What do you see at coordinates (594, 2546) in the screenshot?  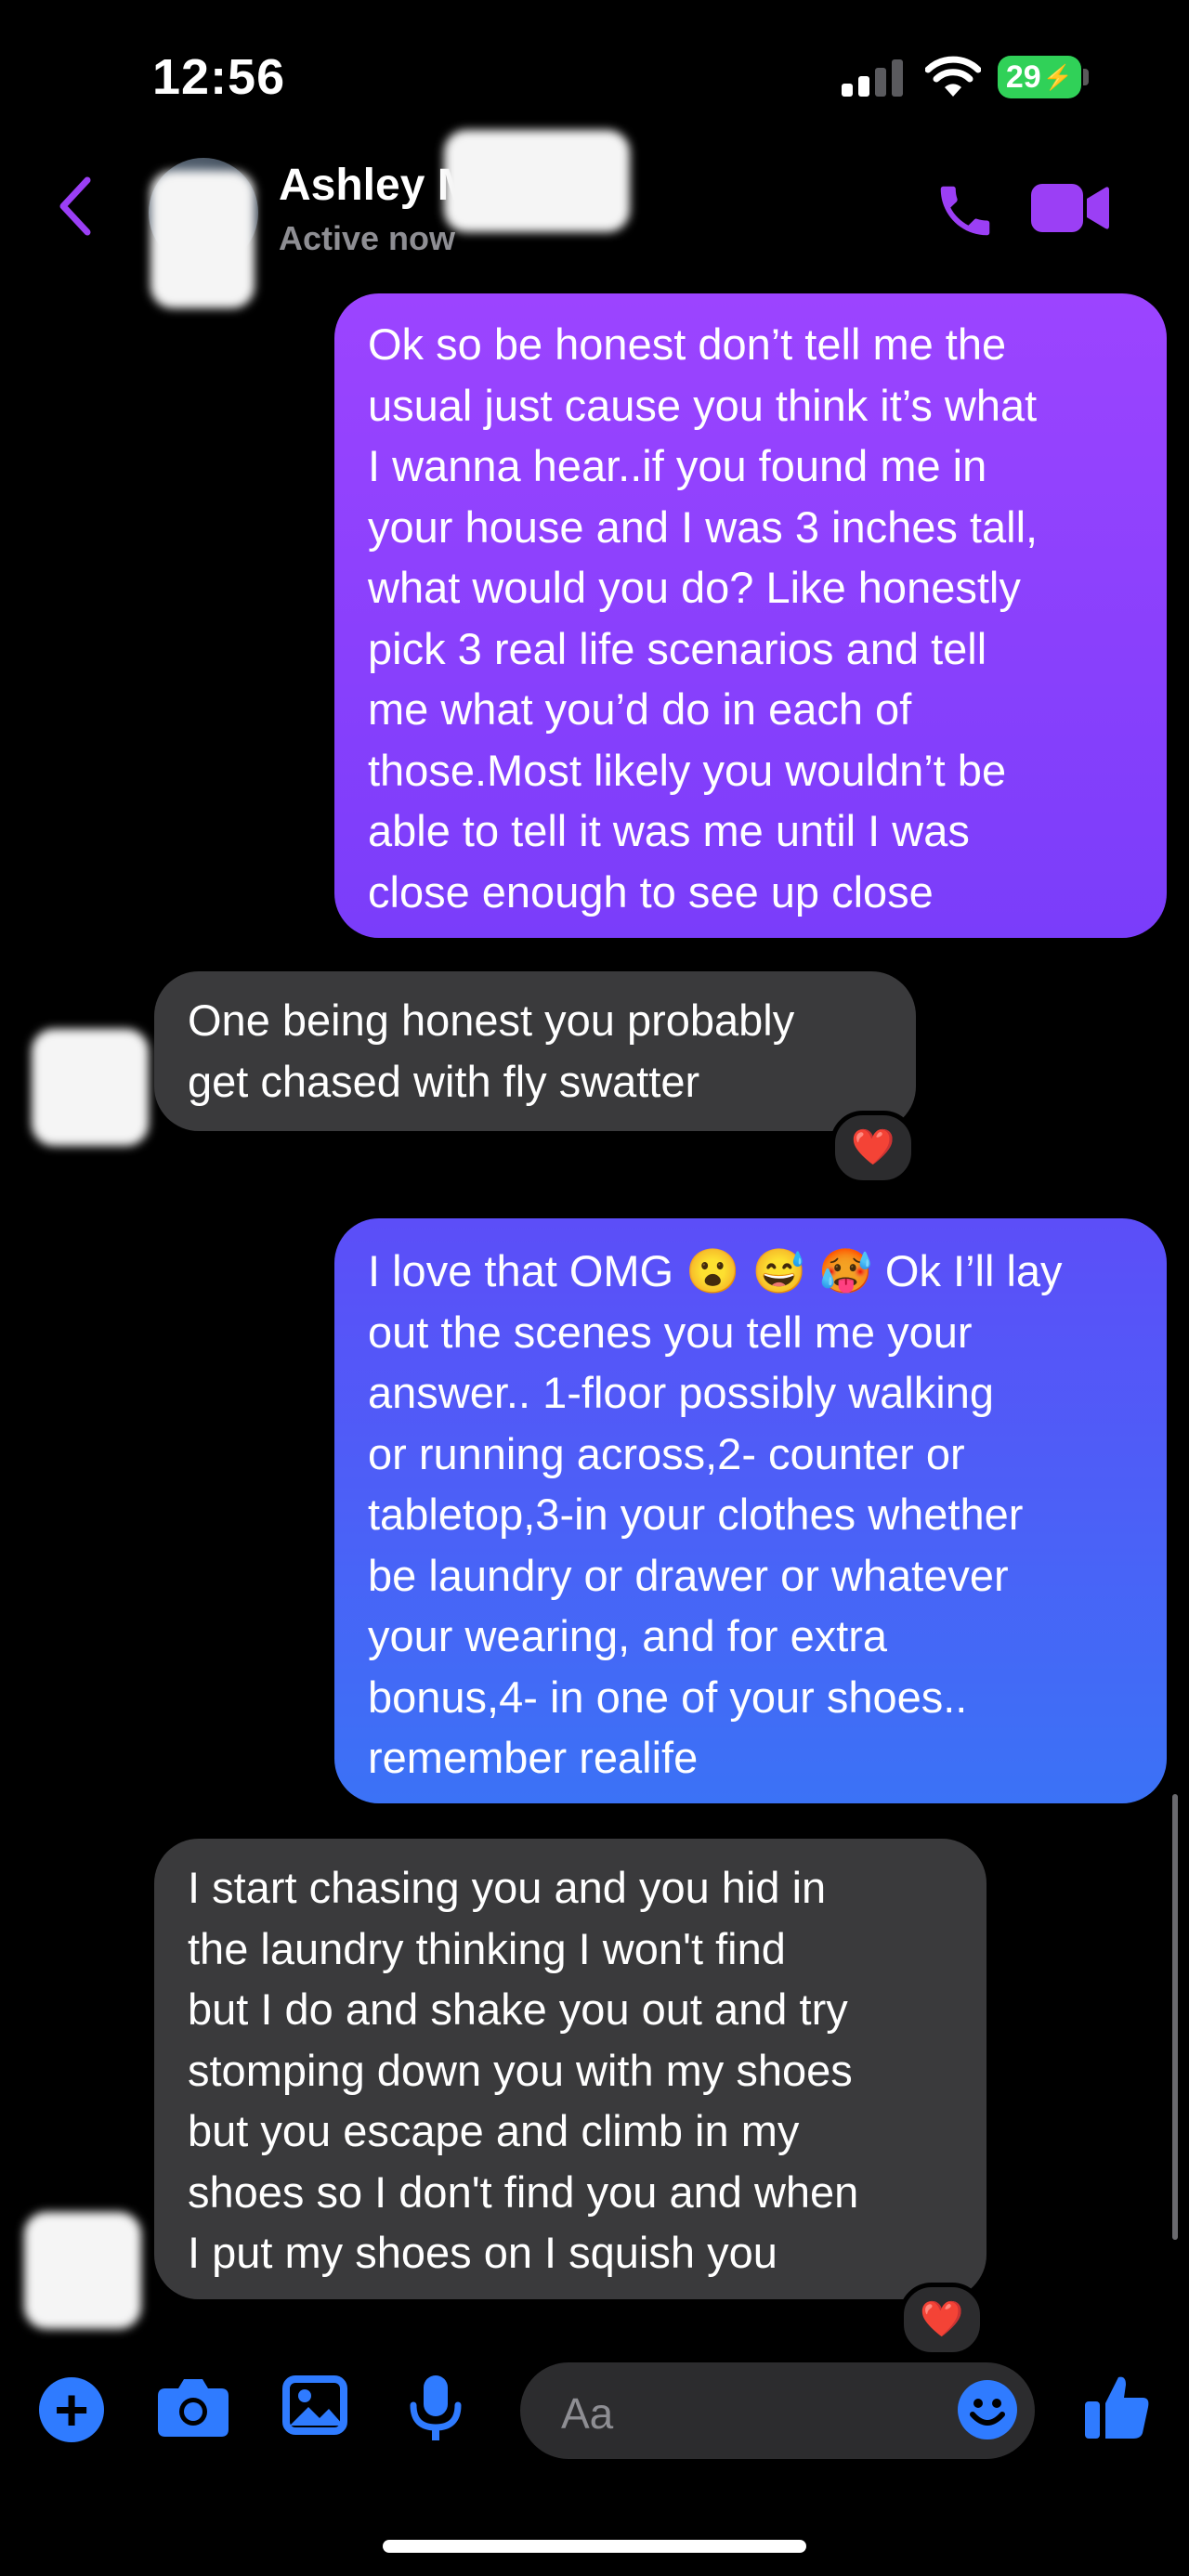 I see `home-indicator` at bounding box center [594, 2546].